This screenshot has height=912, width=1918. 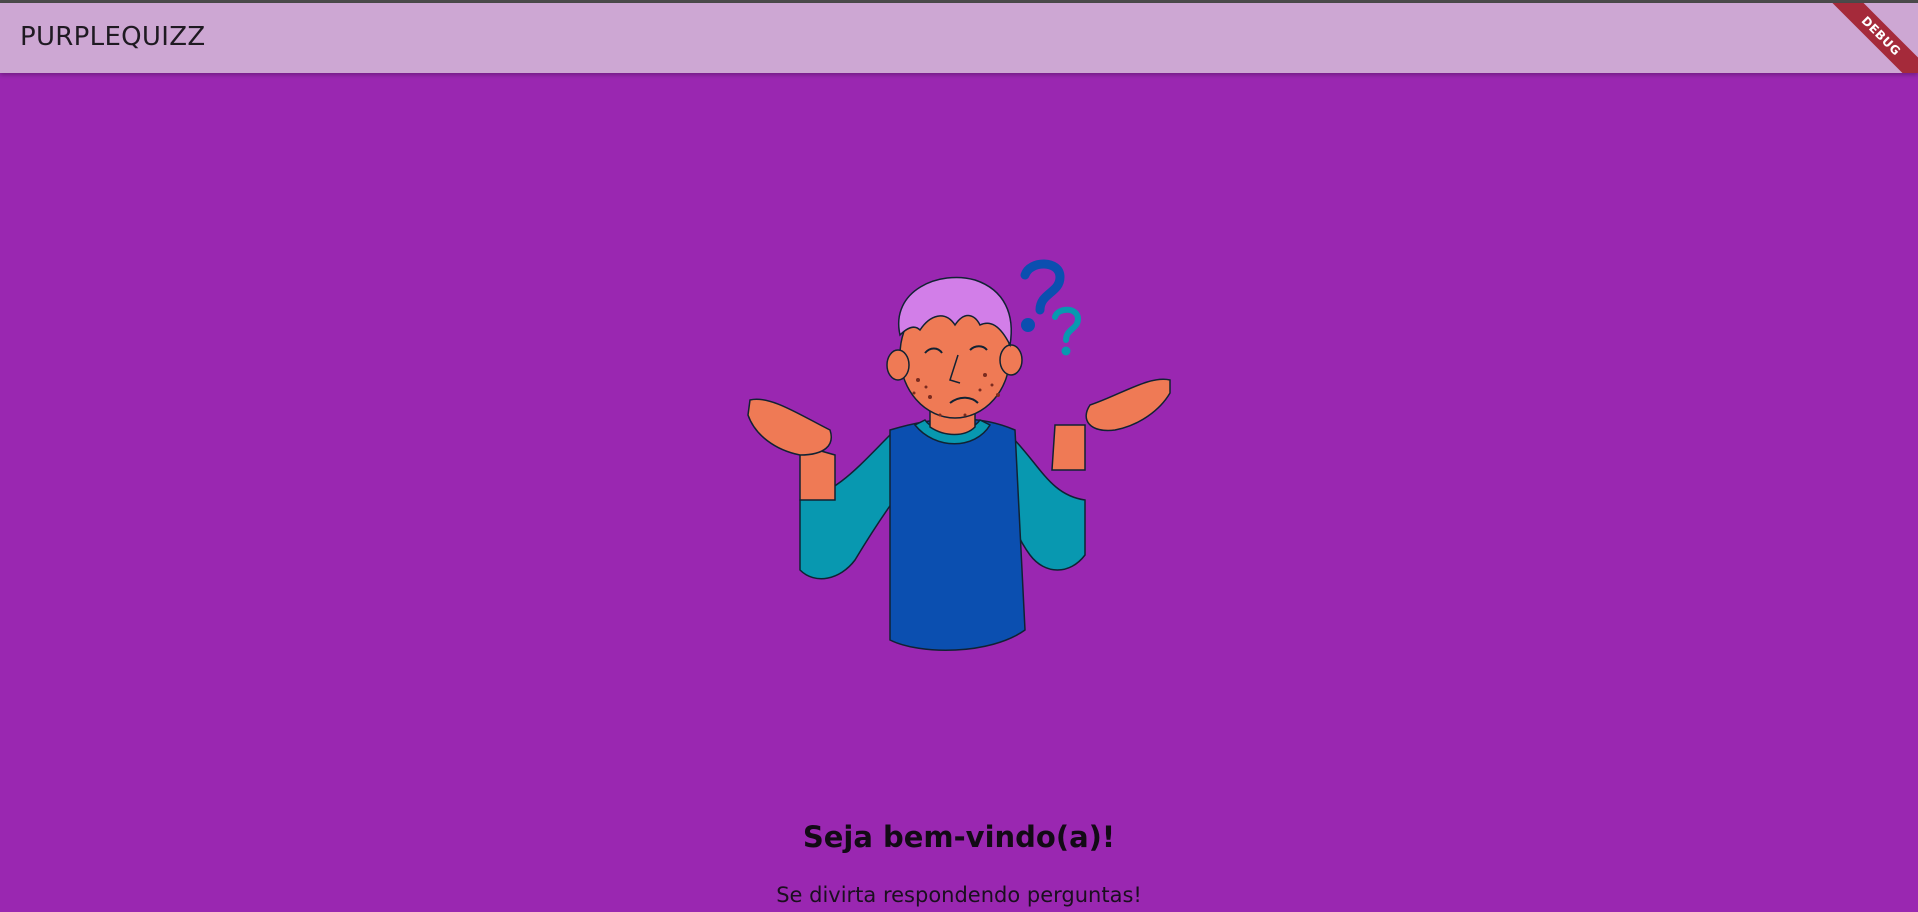 I want to click on confused-person-illustration, so click(x=959, y=455).